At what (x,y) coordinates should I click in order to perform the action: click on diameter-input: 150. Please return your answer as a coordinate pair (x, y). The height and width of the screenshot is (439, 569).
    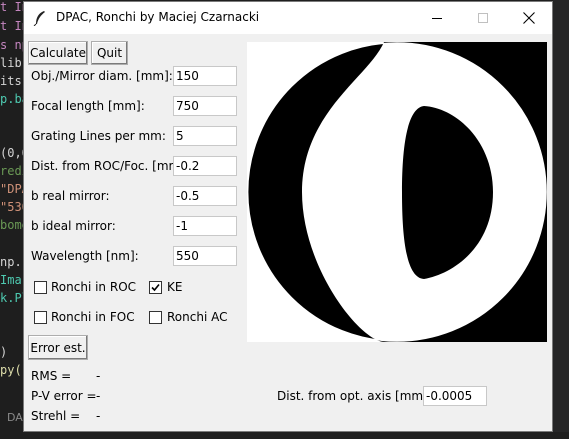
    Looking at the image, I should click on (205, 76).